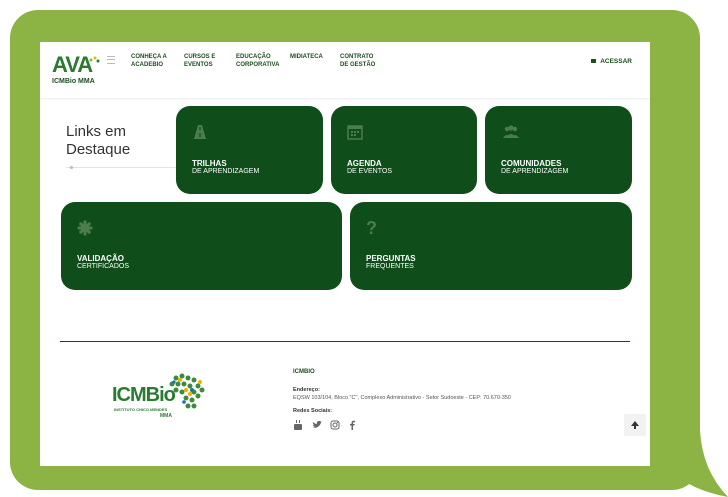 The height and width of the screenshot is (497, 728). I want to click on footer-address-label: Endereço:, so click(306, 390).